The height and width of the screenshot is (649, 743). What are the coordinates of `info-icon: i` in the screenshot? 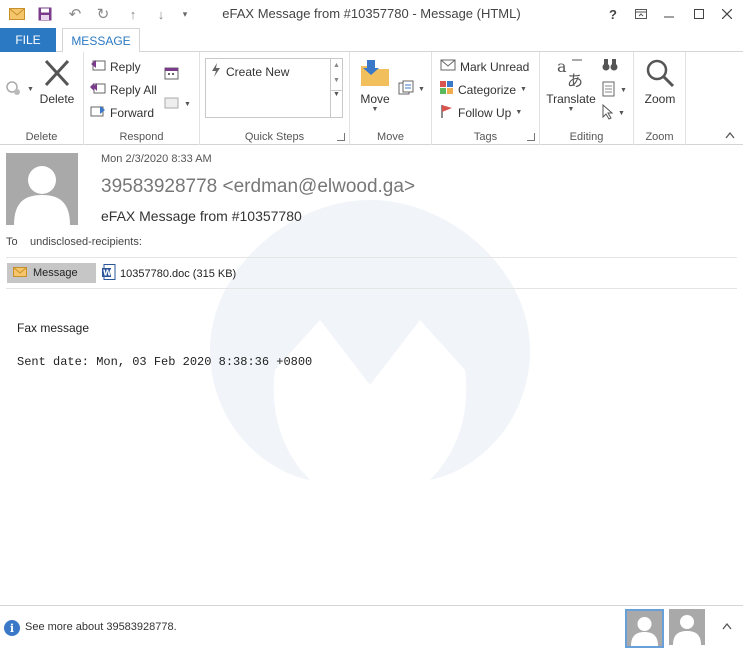 It's located at (12, 628).